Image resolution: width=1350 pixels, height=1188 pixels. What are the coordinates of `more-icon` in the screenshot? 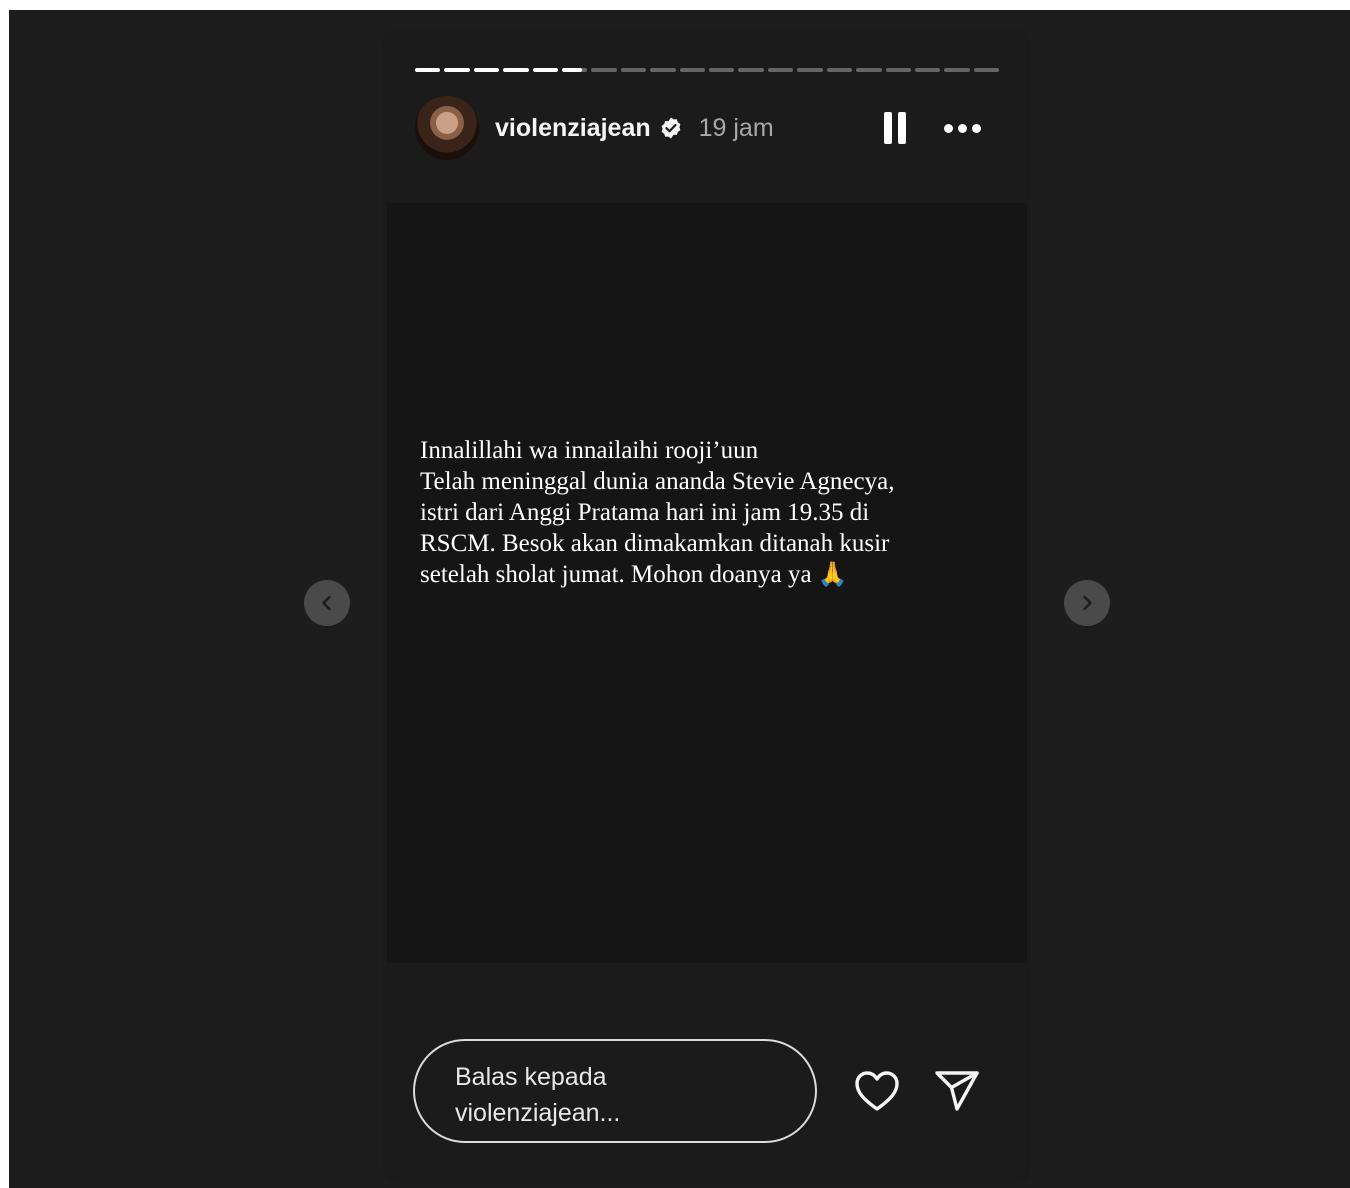 It's located at (948, 128).